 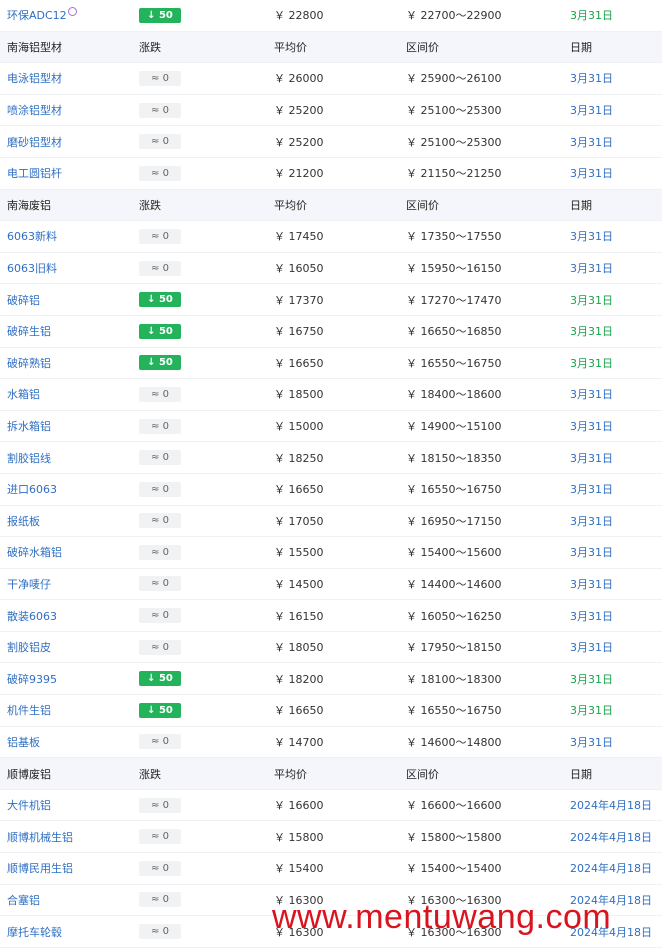 What do you see at coordinates (454, 584) in the screenshot?
I see `price-range: ￥ 14400～14600` at bounding box center [454, 584].